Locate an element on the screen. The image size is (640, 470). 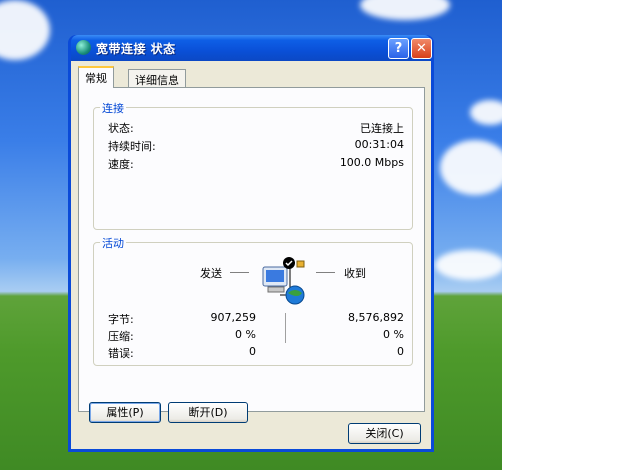
received-header: 收到 is located at coordinates (355, 273).